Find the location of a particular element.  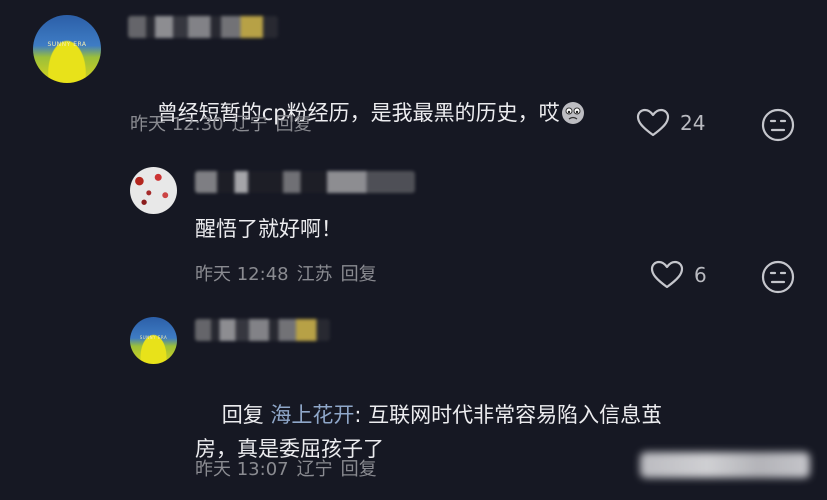

comment-meta: 昨天 12:48 江苏 回复 is located at coordinates (286, 273).